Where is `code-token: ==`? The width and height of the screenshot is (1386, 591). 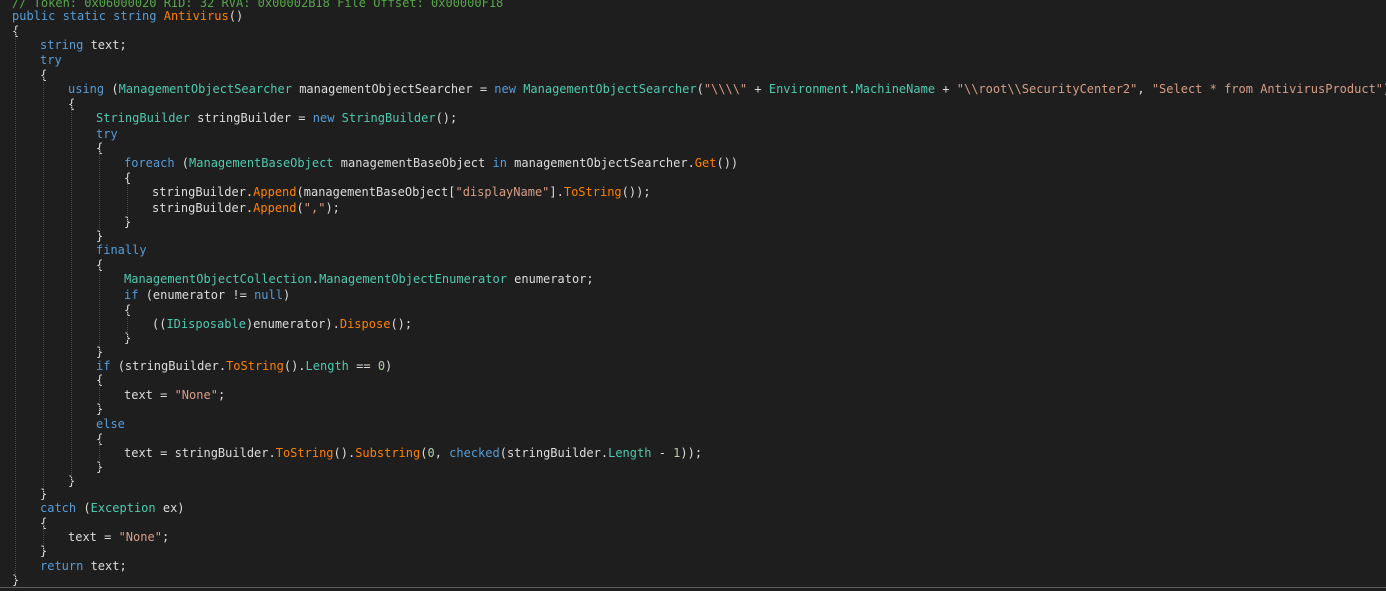 code-token: == is located at coordinates (363, 366).